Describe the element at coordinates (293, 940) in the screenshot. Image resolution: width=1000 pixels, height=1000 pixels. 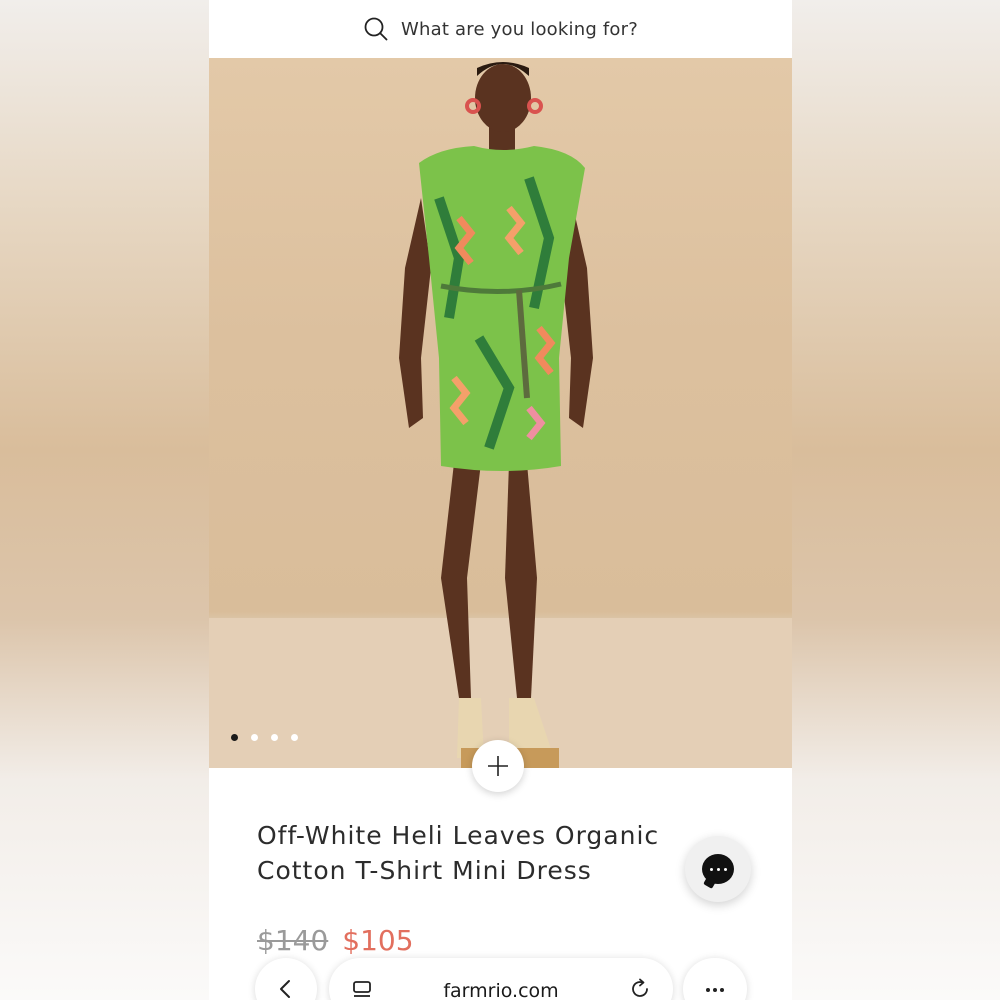
I see `original-price: $140` at that location.